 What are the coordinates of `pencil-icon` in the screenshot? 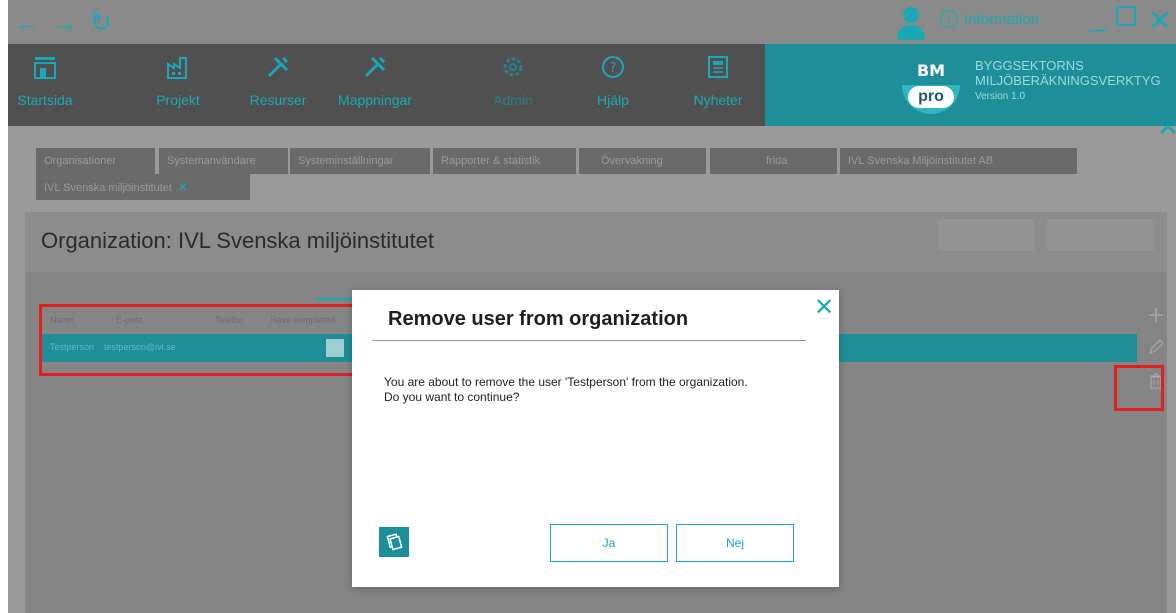 It's located at (1156, 347).